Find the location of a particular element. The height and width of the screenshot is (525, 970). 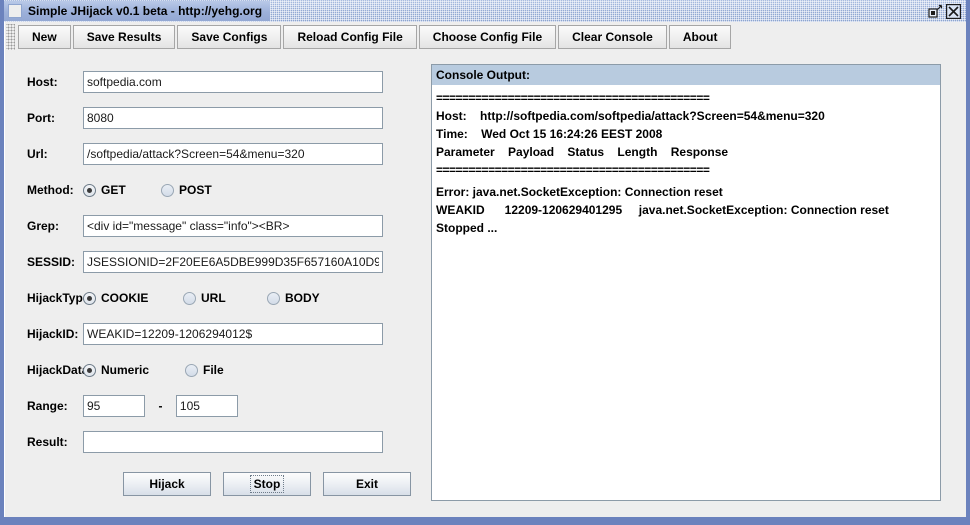

url-row: Url: is located at coordinates (215, 154).